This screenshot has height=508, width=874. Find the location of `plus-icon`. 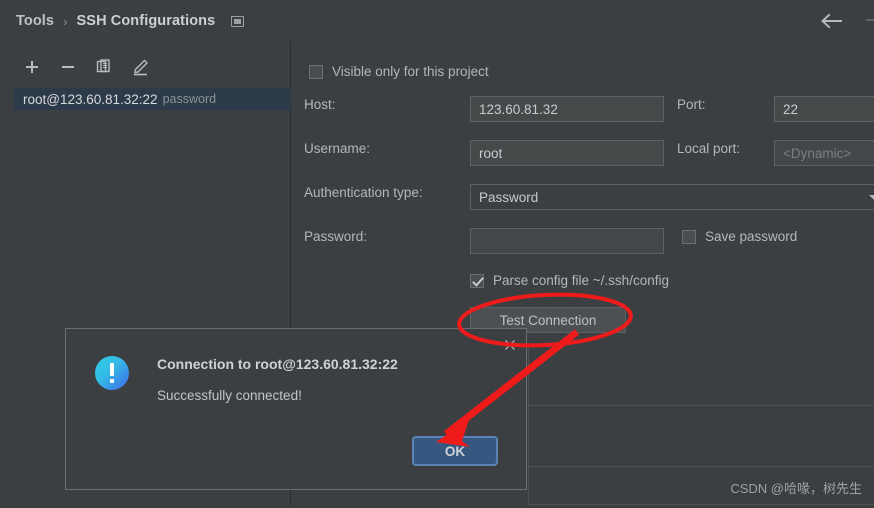

plus-icon is located at coordinates (32, 67).